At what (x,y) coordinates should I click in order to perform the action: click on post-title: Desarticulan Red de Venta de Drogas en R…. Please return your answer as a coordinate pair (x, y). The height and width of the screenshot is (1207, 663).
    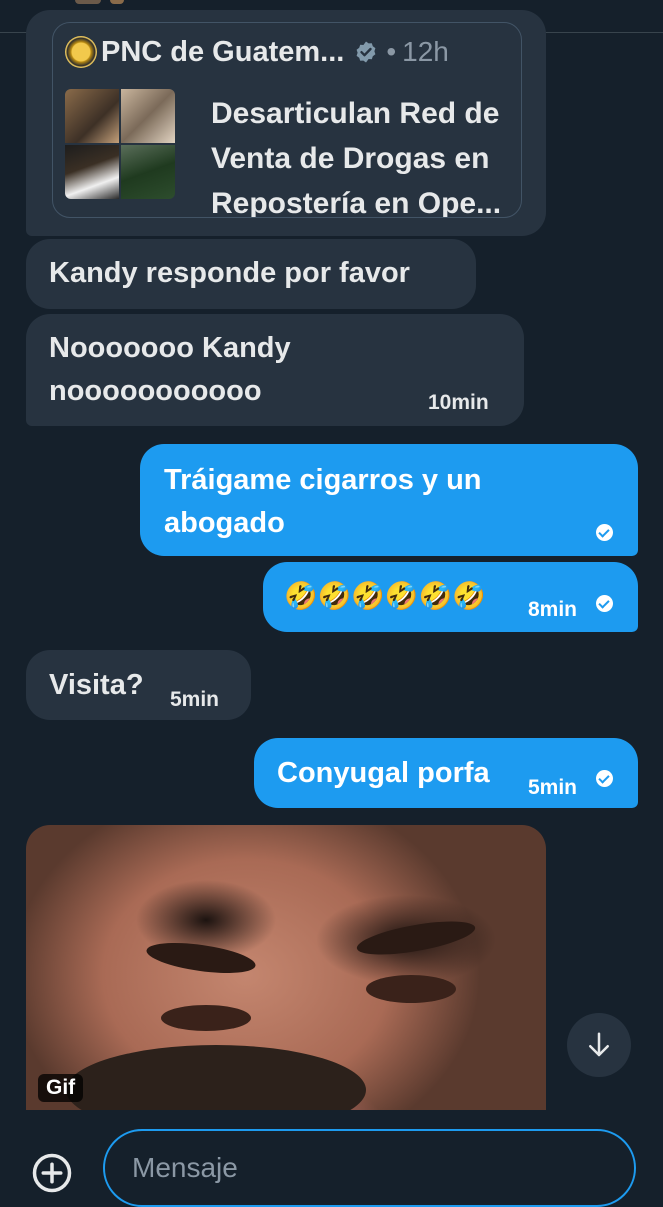
    Looking at the image, I should click on (356, 157).